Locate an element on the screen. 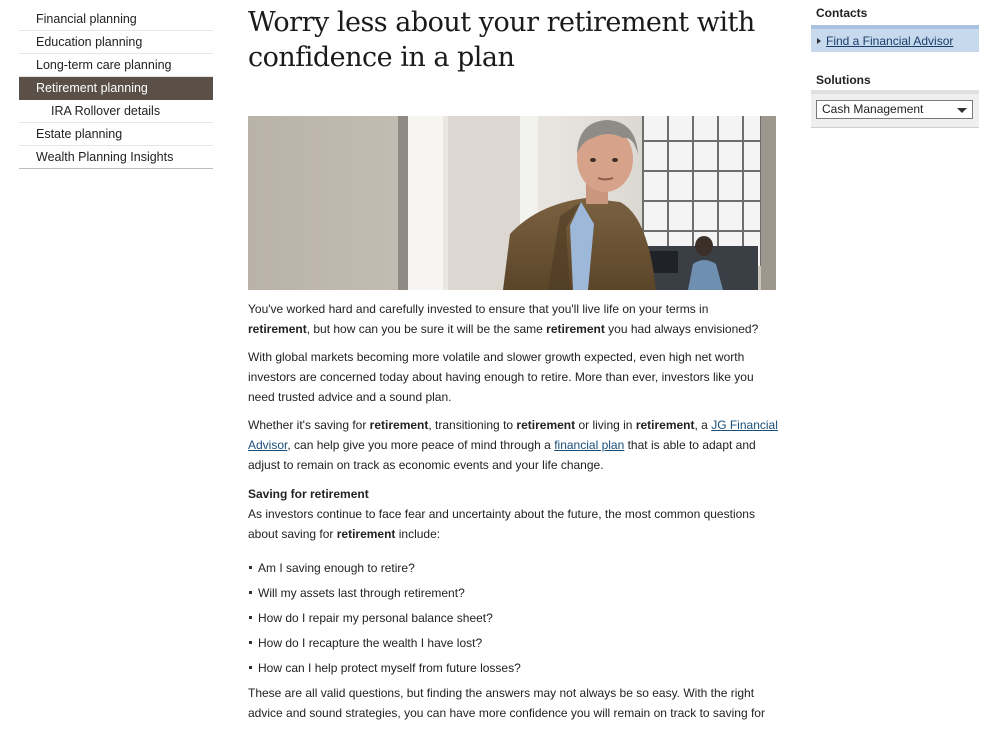 The height and width of the screenshot is (737, 1004). page-title-line1: Worry less about your retirement with is located at coordinates (501, 22).